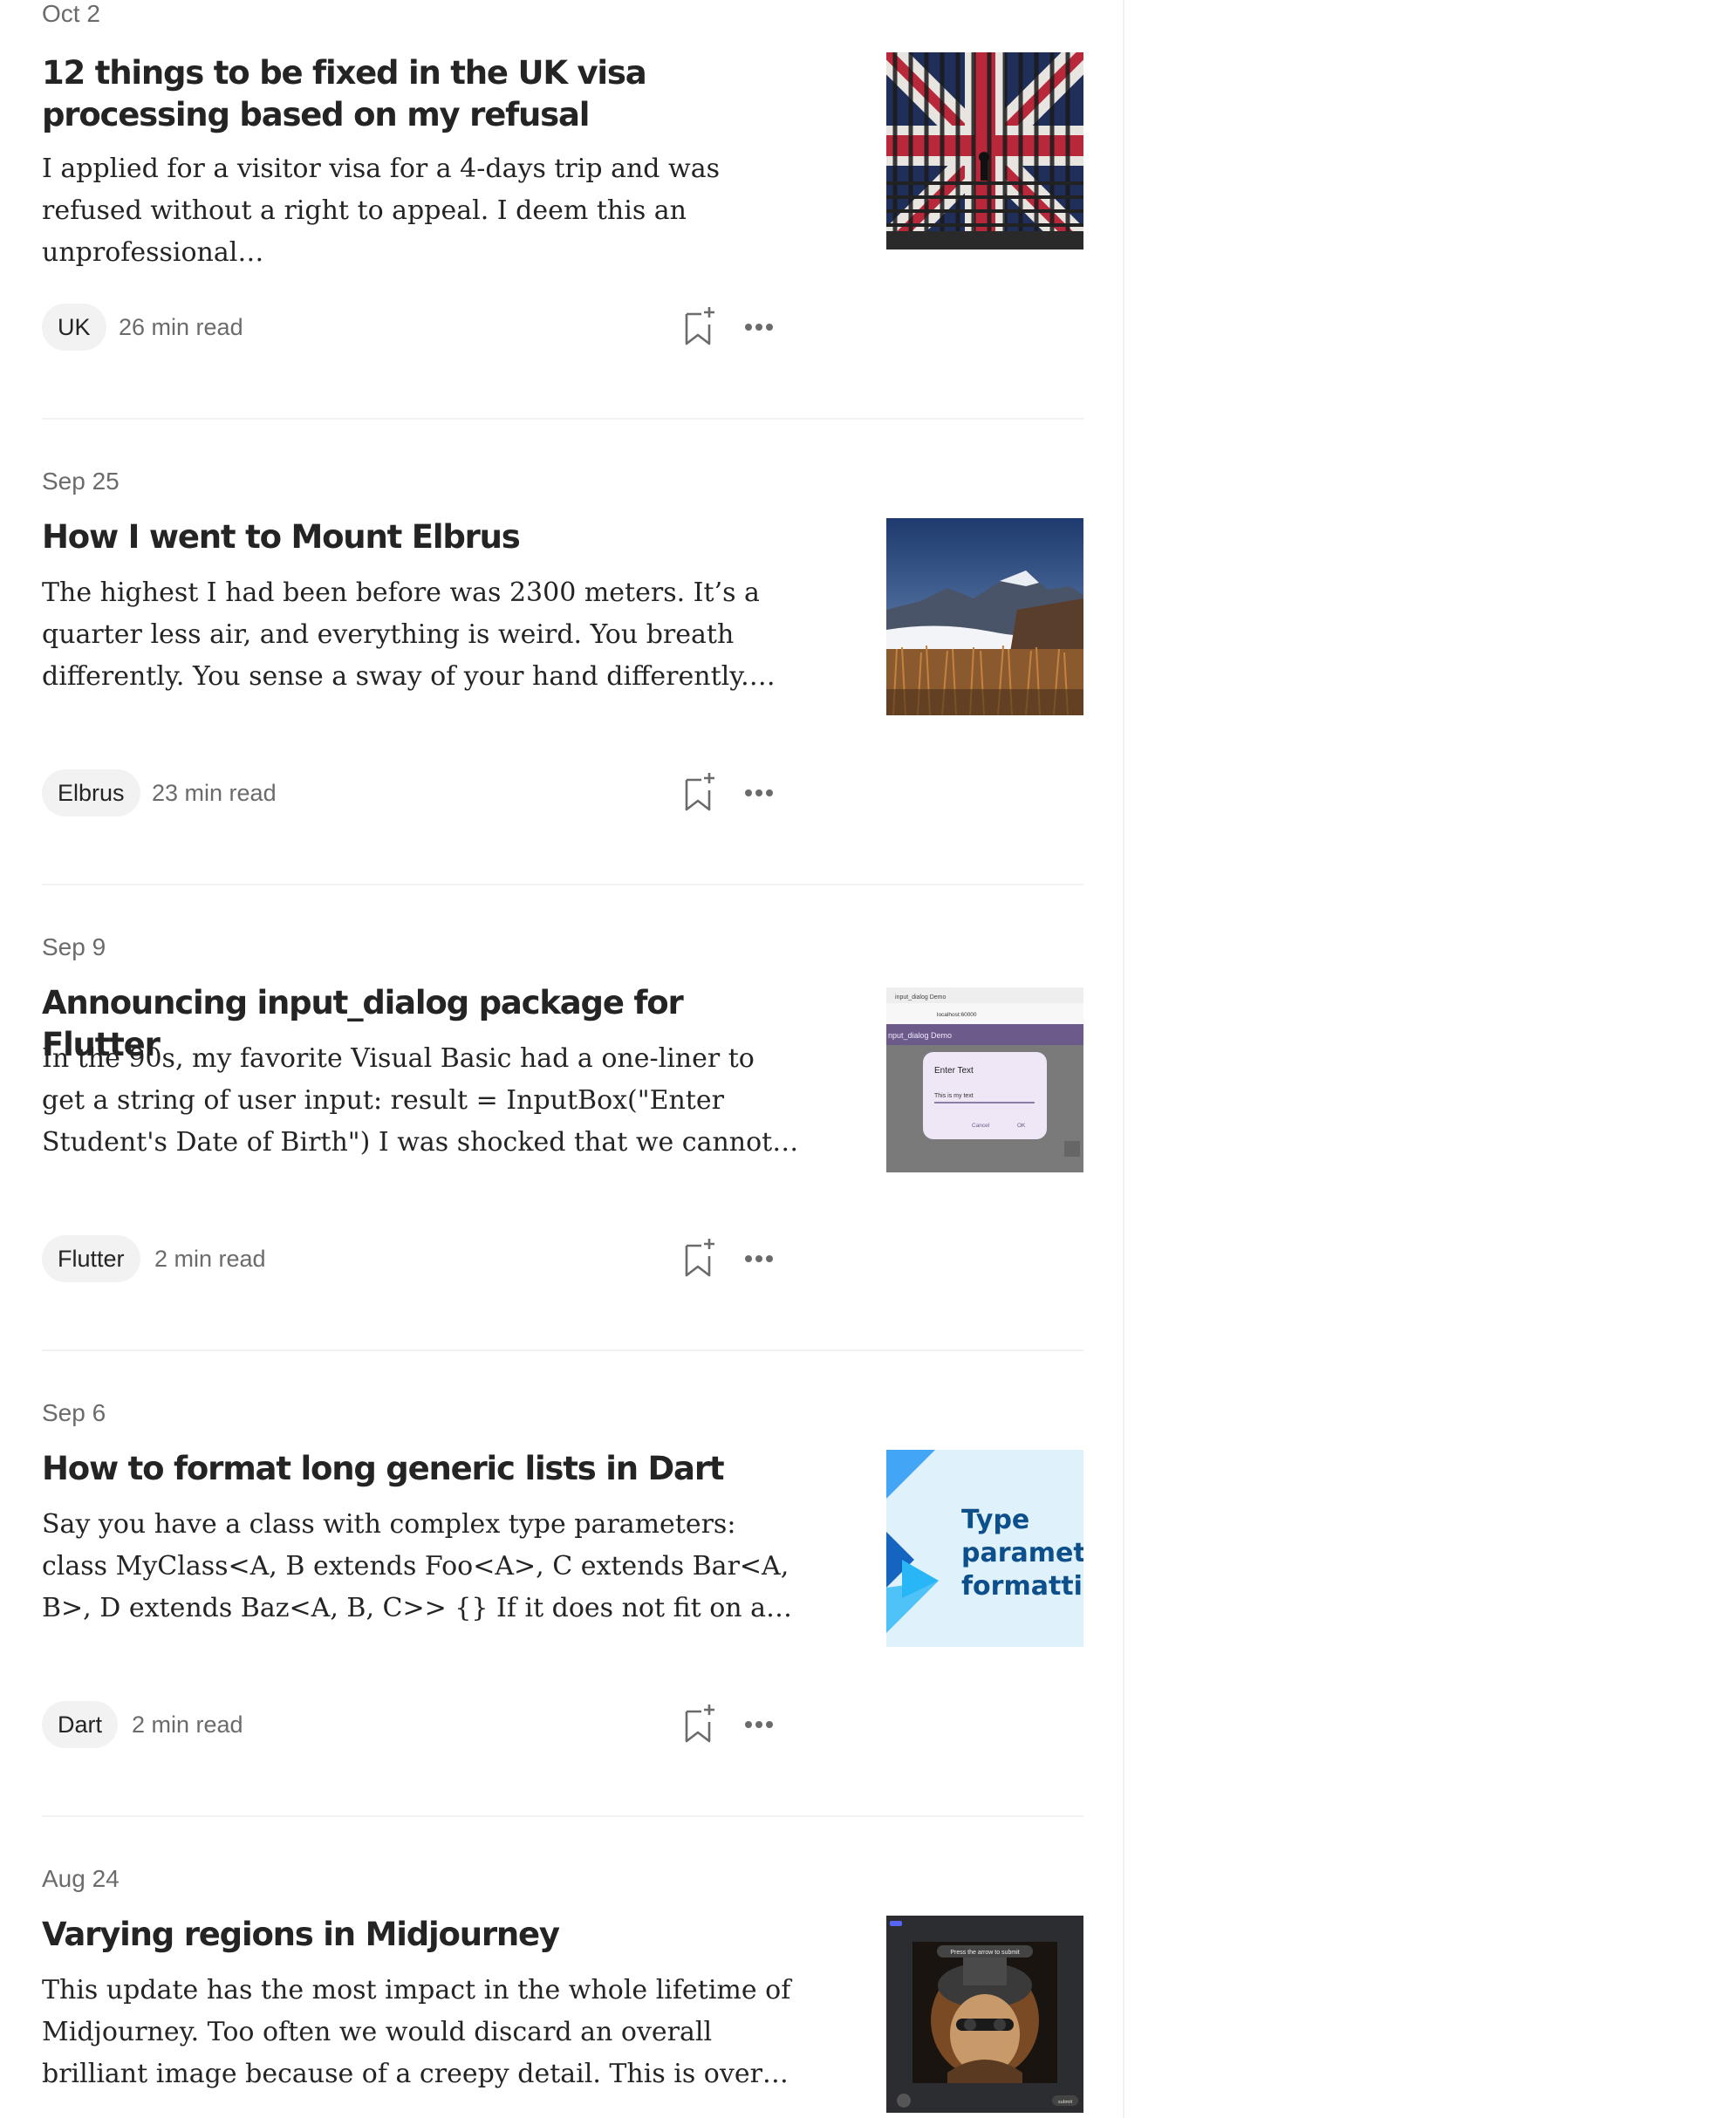 The width and height of the screenshot is (1736, 2118). What do you see at coordinates (1065, 2102) in the screenshot?
I see `submit-button-text: submit` at bounding box center [1065, 2102].